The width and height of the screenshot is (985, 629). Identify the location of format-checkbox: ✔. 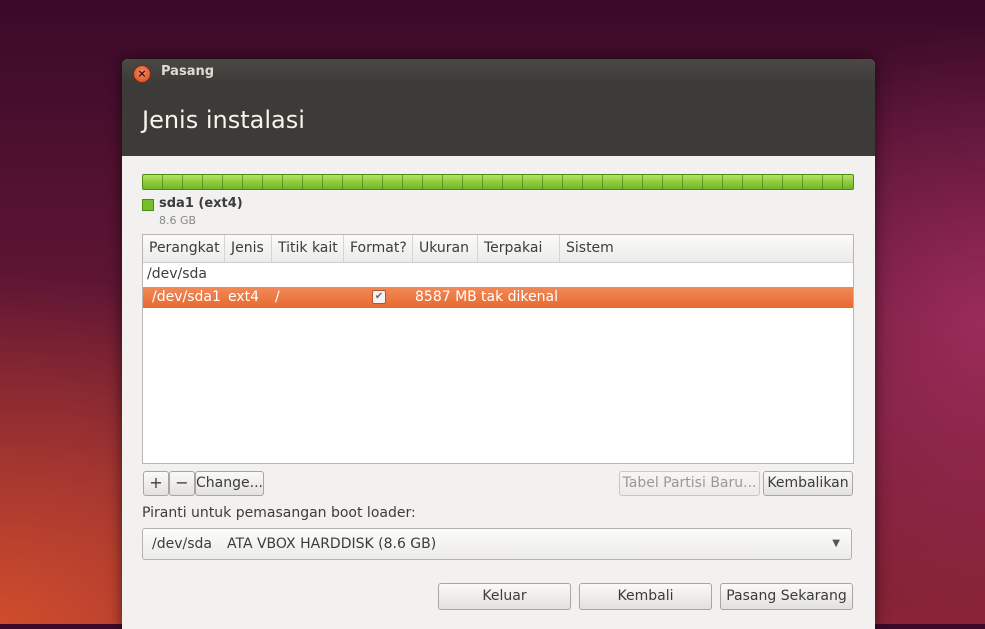
(379, 297).